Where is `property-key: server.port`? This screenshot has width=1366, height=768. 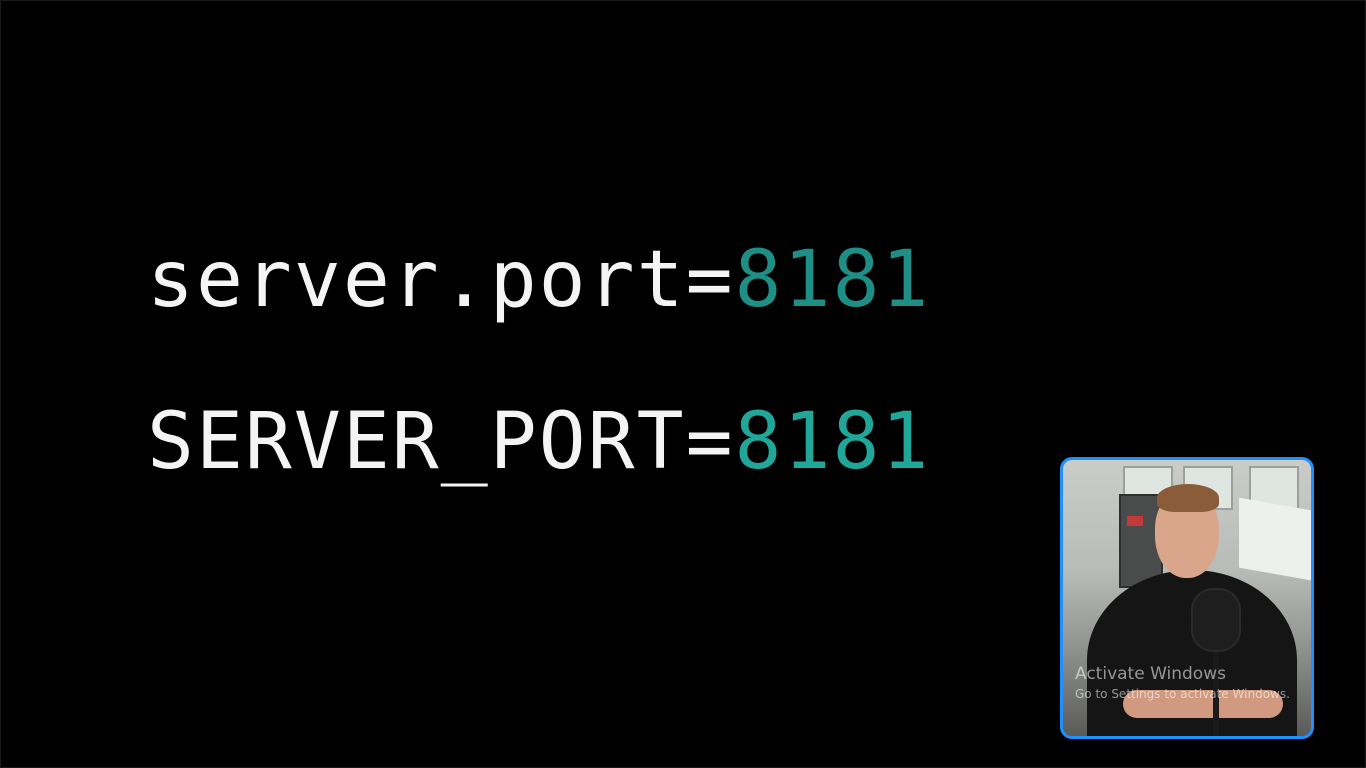
property-key: server.port is located at coordinates (416, 280).